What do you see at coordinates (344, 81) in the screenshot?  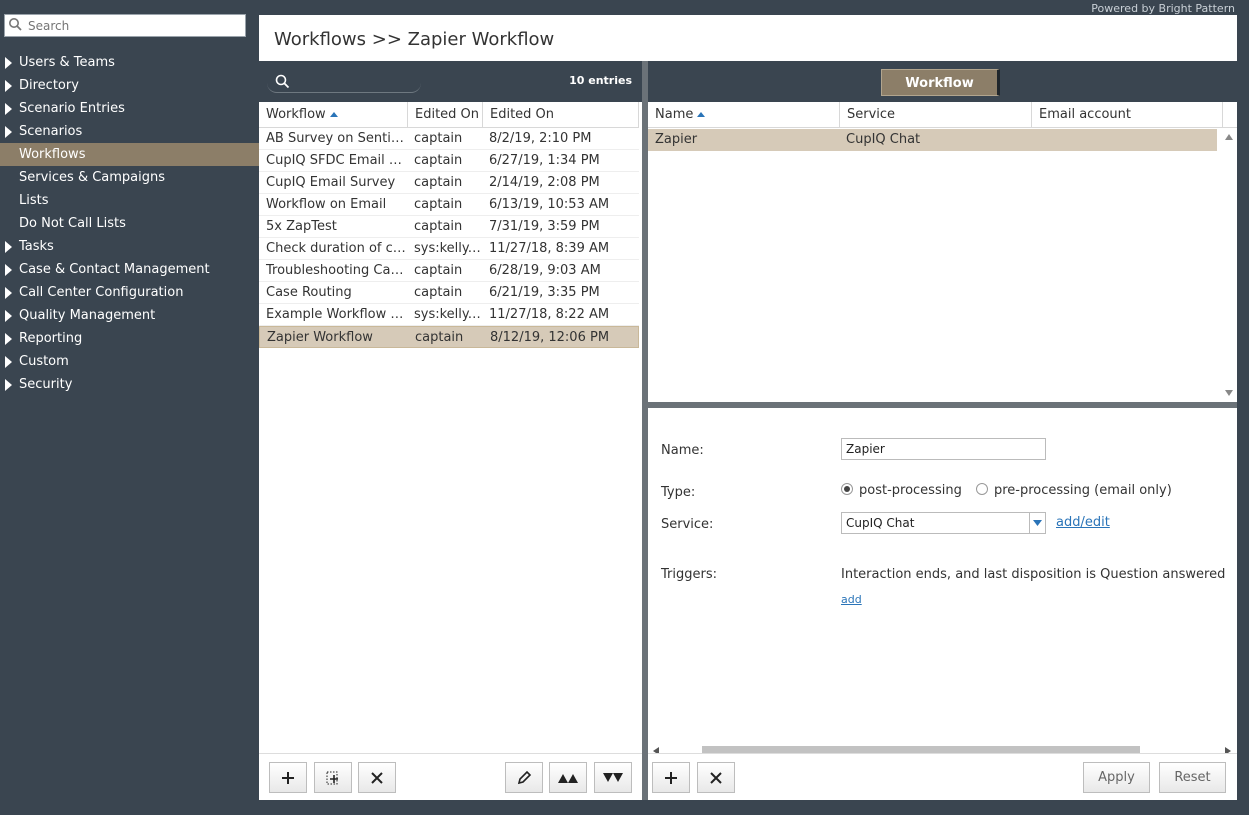 I see `list-search` at bounding box center [344, 81].